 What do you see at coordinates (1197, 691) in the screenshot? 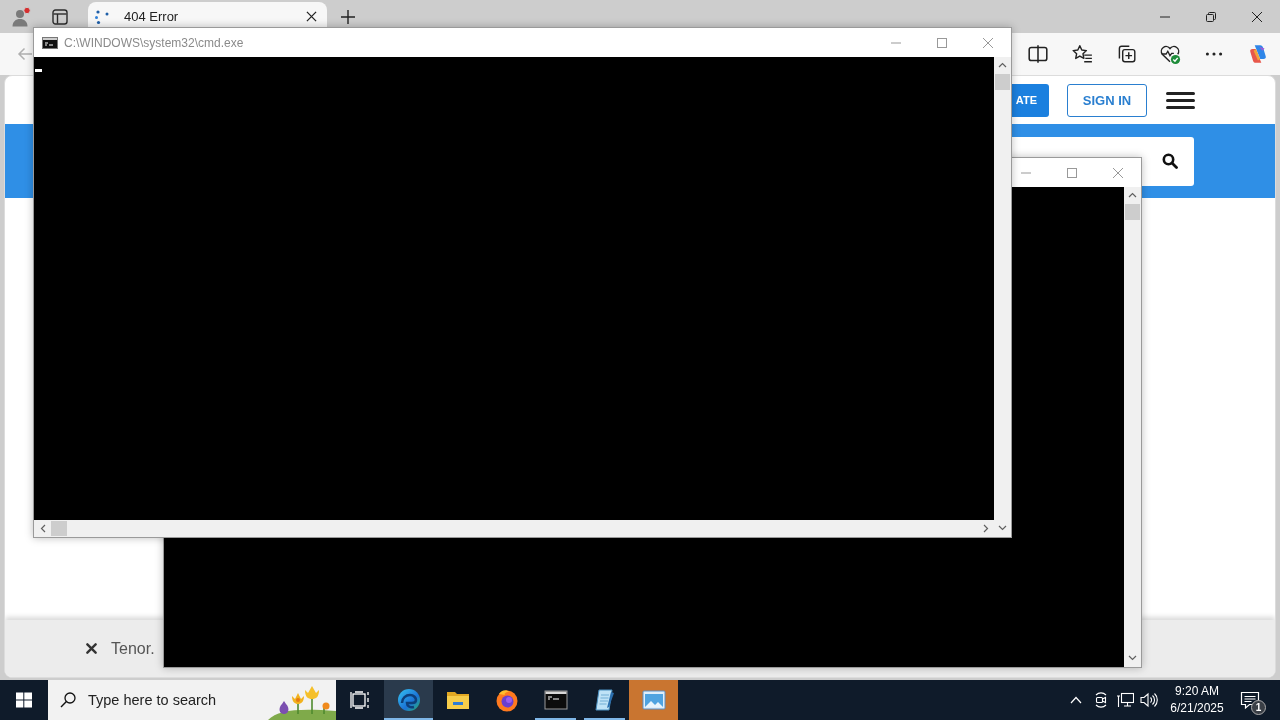
I see `clock-time: 9:20 AM` at bounding box center [1197, 691].